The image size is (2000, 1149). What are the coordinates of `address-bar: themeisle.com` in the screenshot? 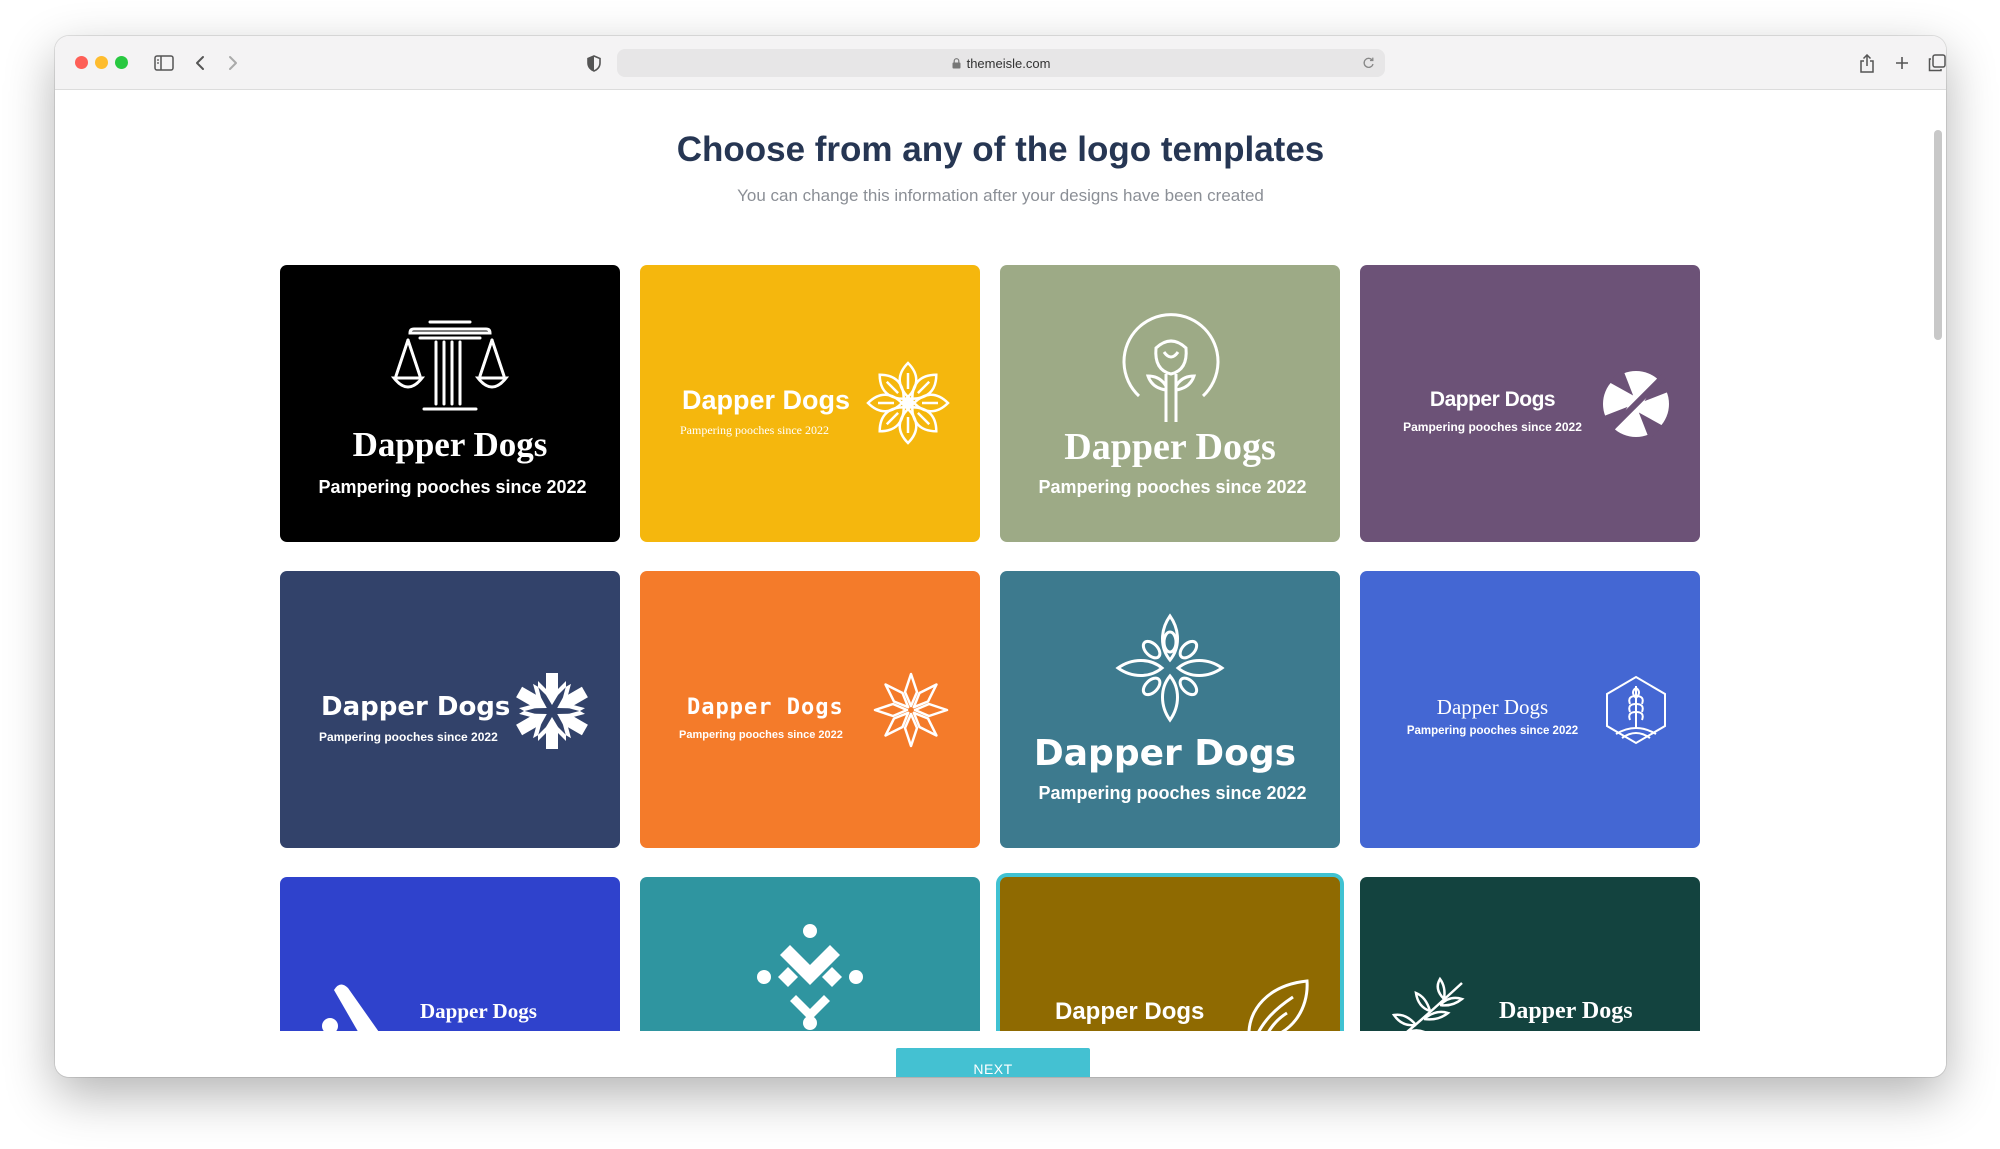 It's located at (1001, 63).